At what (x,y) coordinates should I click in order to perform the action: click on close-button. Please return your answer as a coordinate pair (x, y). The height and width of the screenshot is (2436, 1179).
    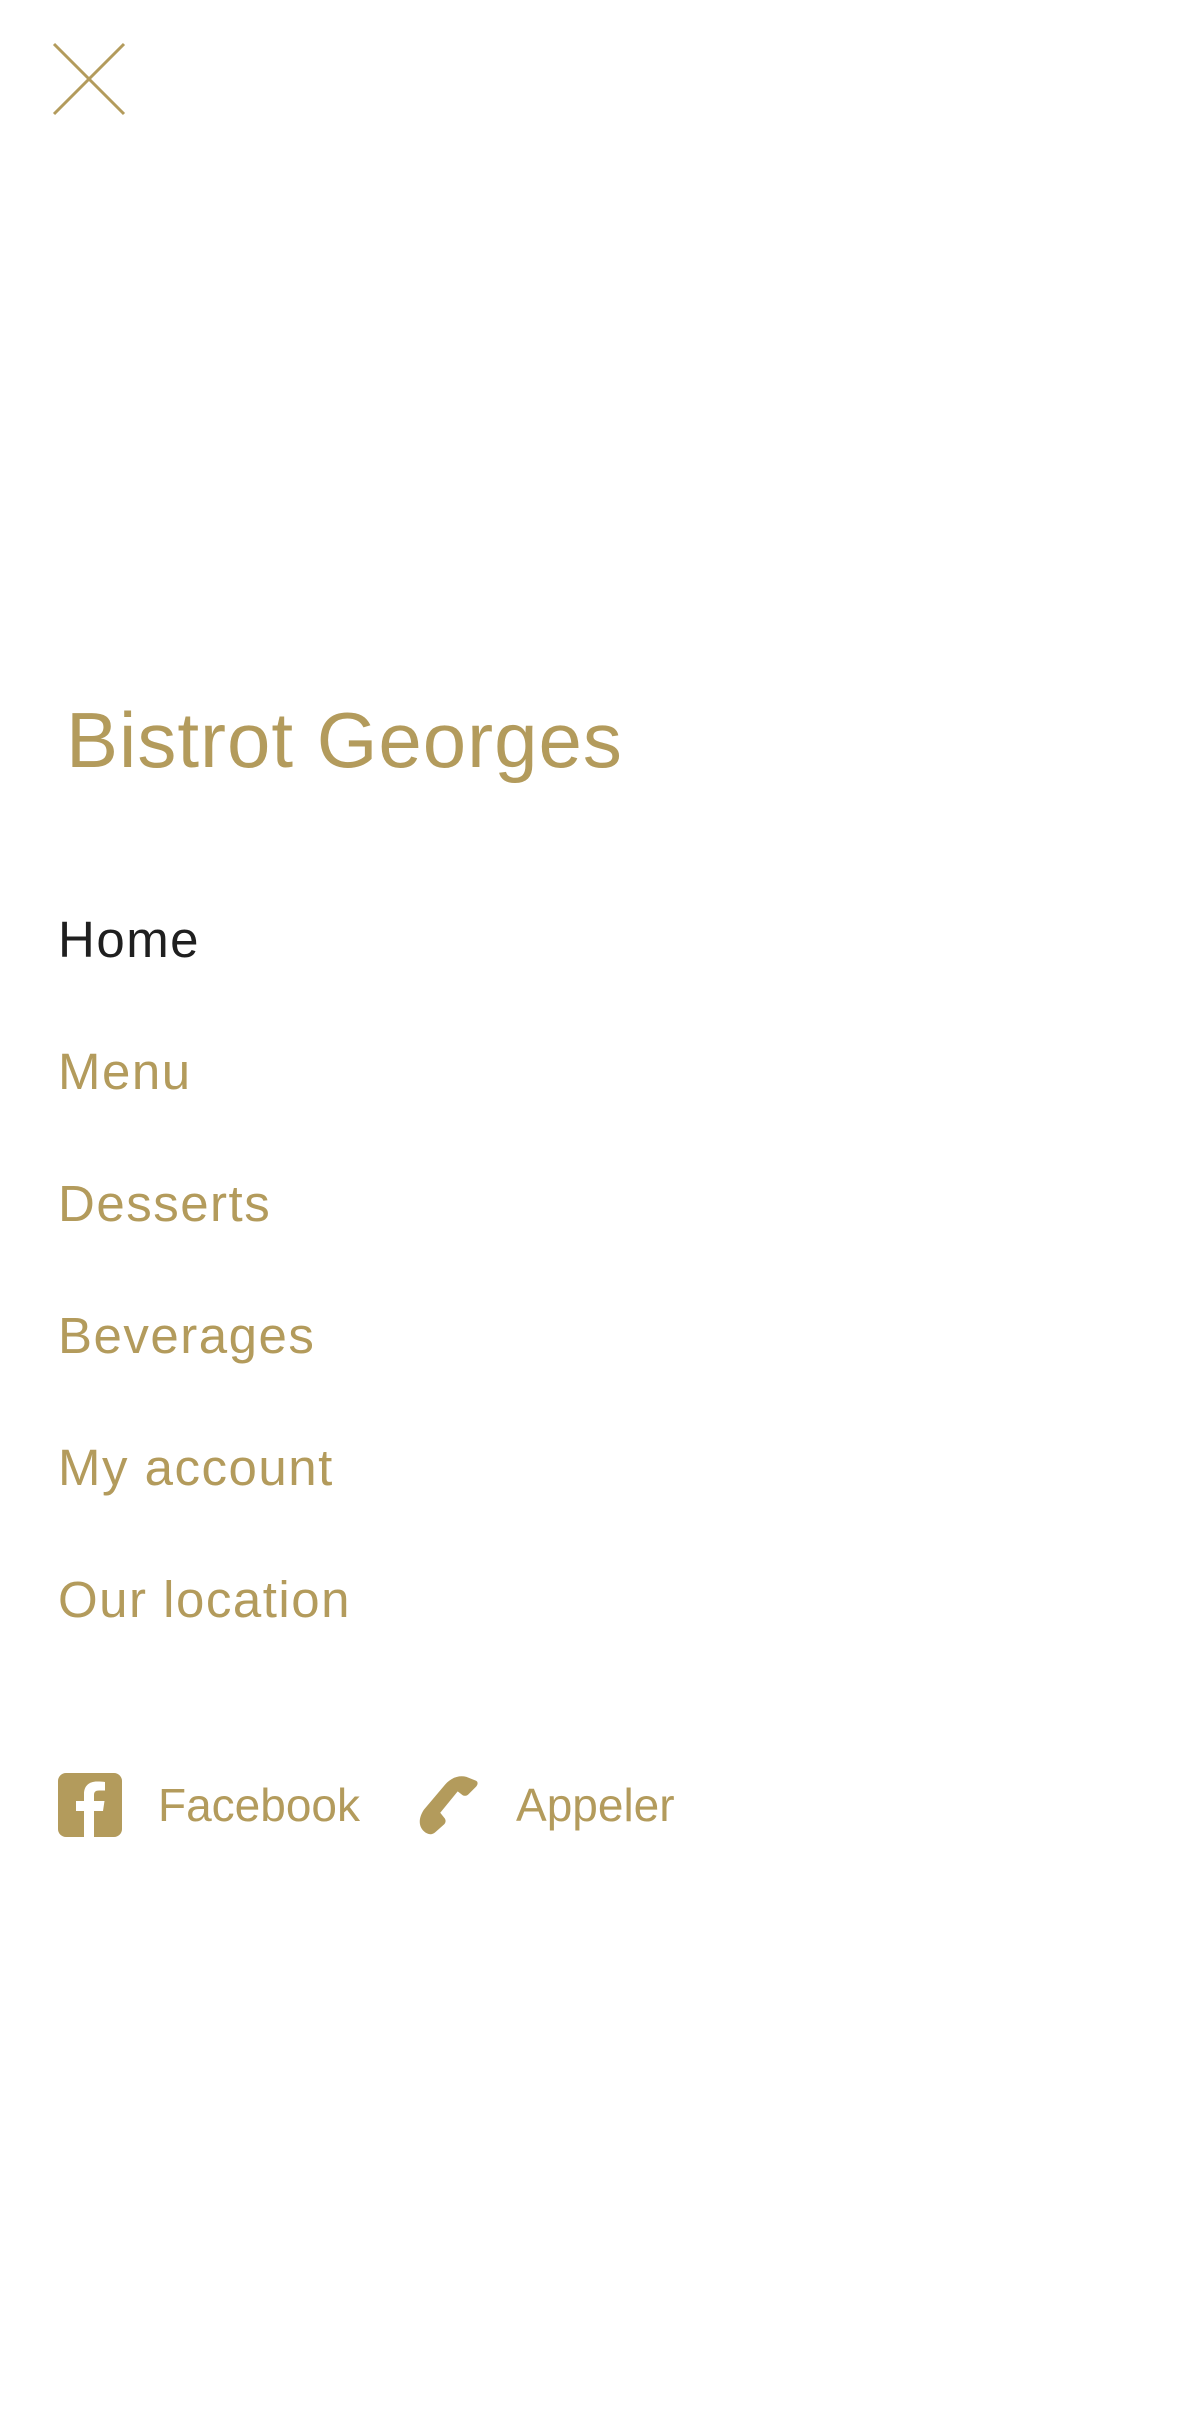
    Looking at the image, I should click on (88, 80).